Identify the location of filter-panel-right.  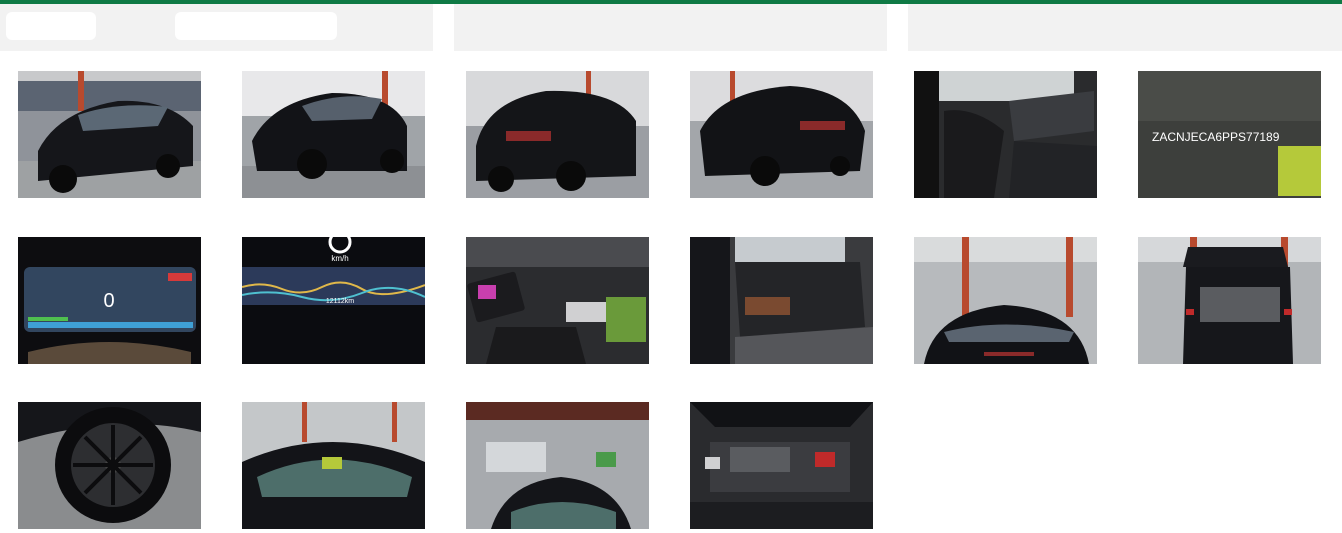
(1125, 27).